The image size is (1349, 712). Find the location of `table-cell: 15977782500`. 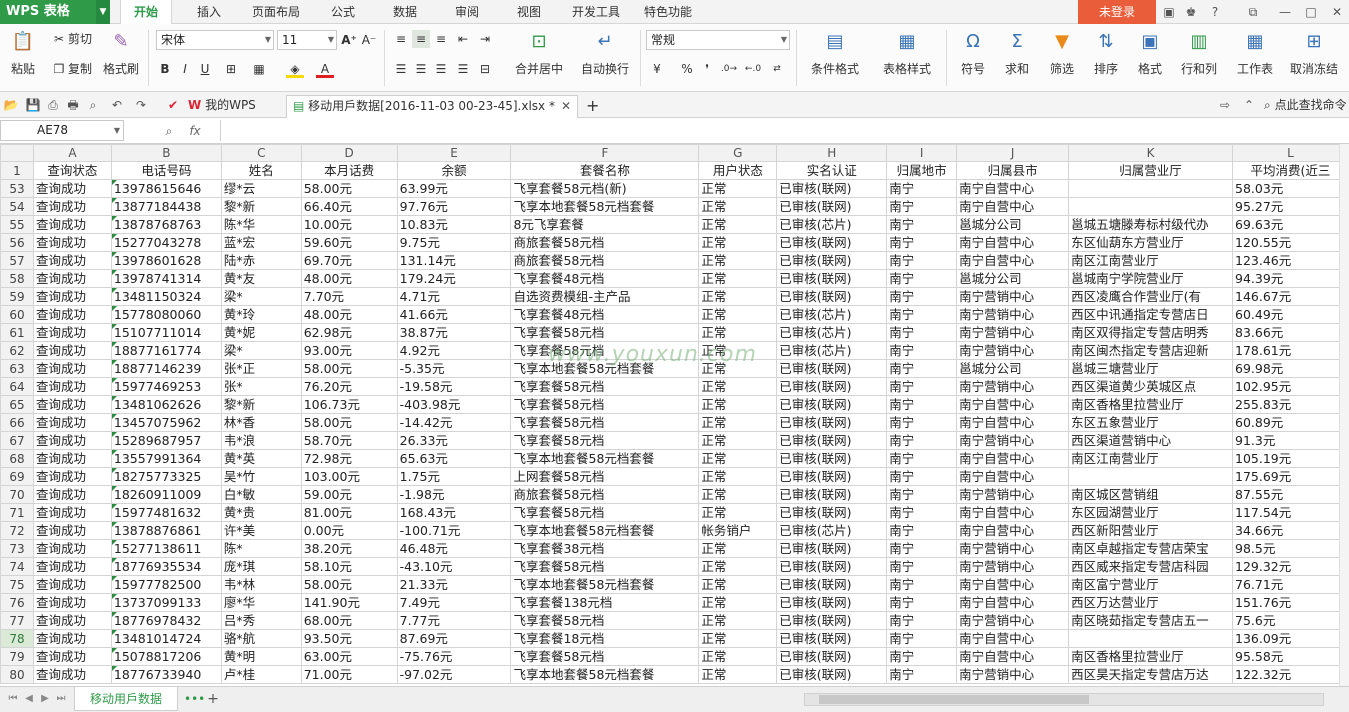

table-cell: 15977782500 is located at coordinates (166, 584).